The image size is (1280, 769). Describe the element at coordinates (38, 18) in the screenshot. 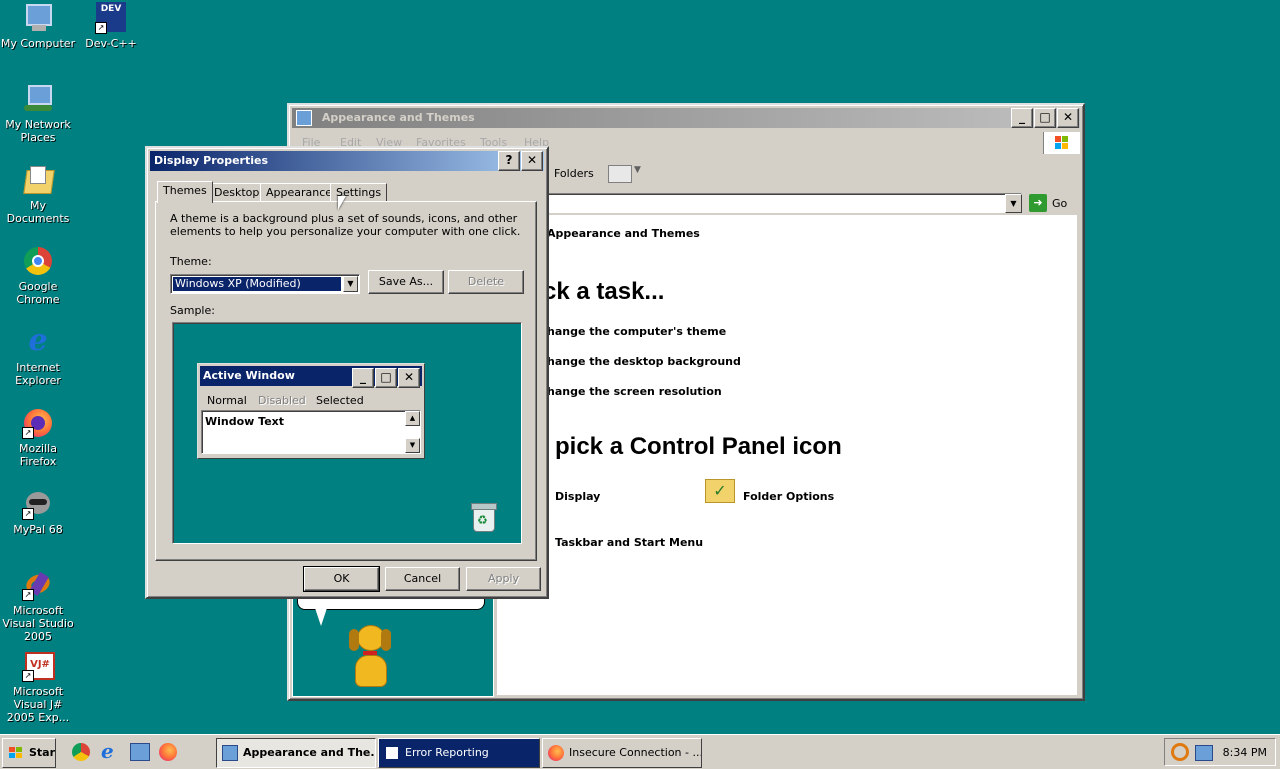

I see `computer-icon` at that location.